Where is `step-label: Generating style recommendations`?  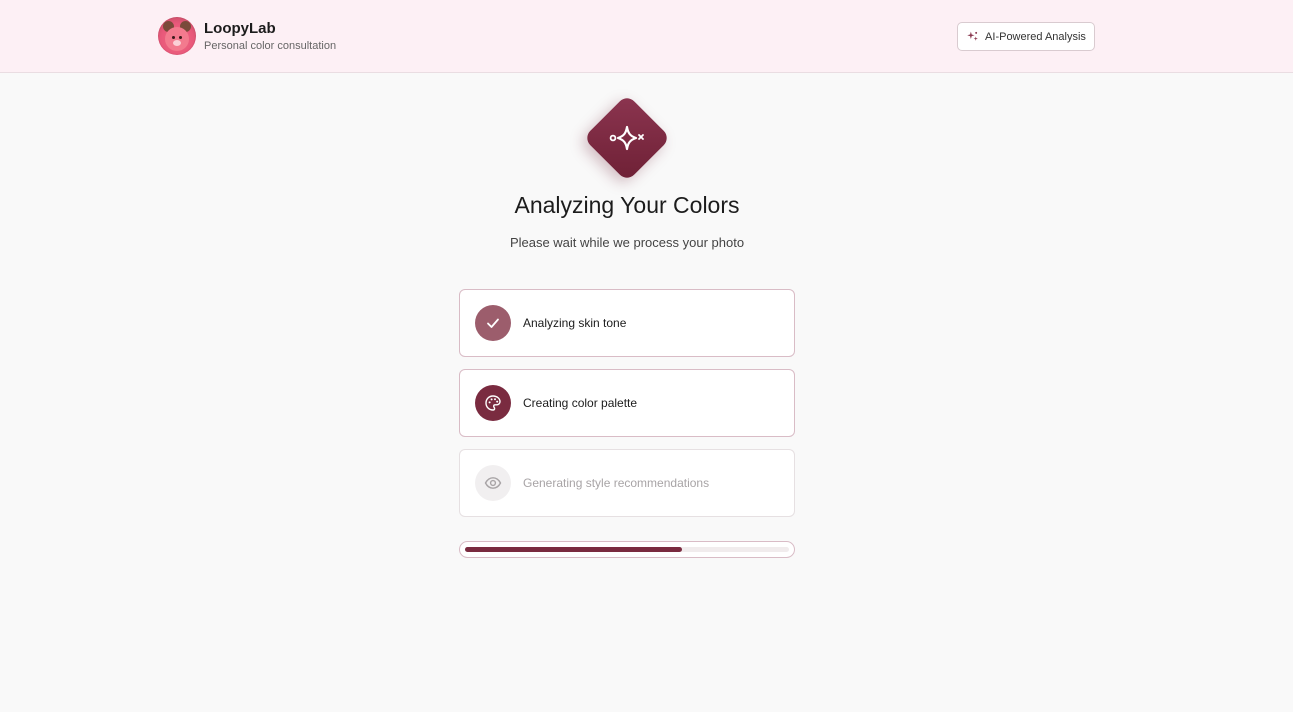 step-label: Generating style recommendations is located at coordinates (616, 483).